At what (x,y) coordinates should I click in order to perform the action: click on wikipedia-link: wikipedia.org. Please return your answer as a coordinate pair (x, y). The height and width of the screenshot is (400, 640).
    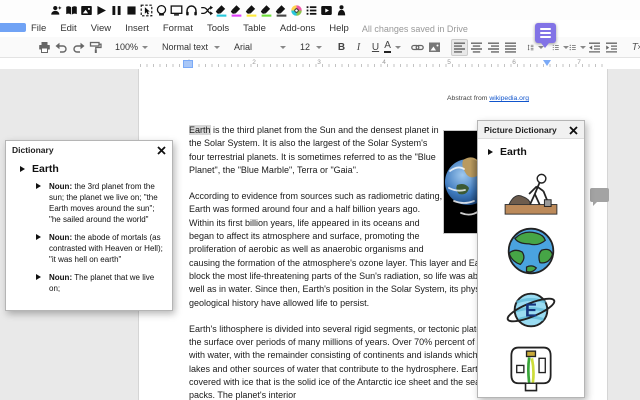
    Looking at the image, I should click on (509, 98).